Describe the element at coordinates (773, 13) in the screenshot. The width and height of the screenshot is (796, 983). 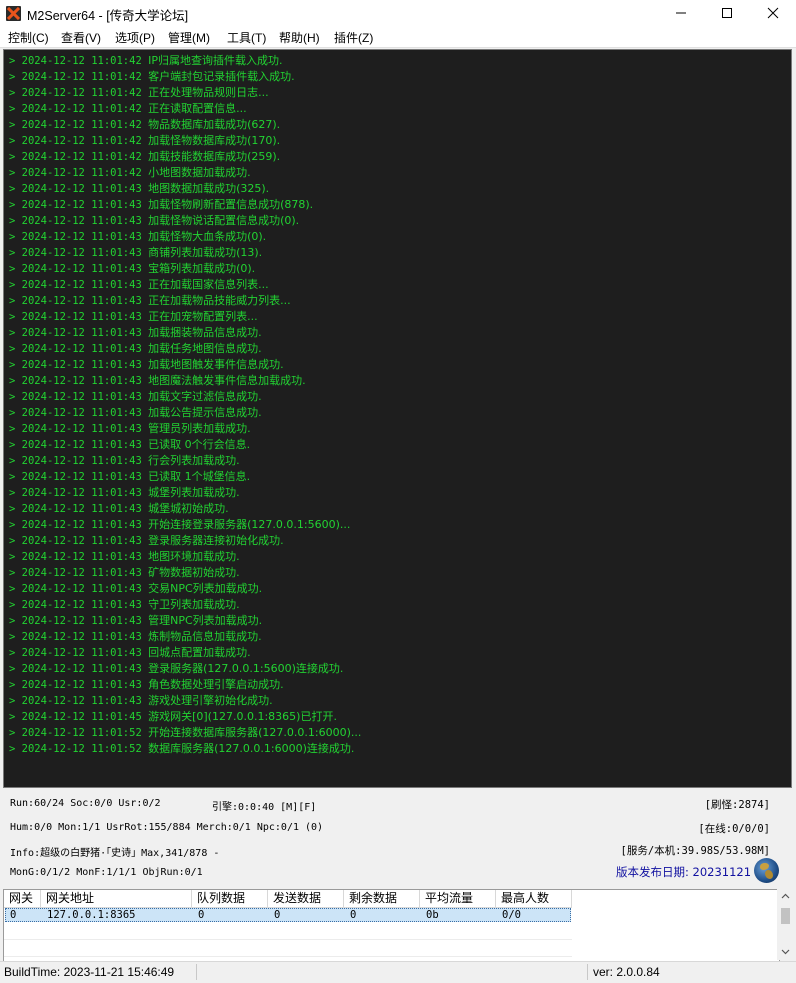
I see `close-button` at that location.